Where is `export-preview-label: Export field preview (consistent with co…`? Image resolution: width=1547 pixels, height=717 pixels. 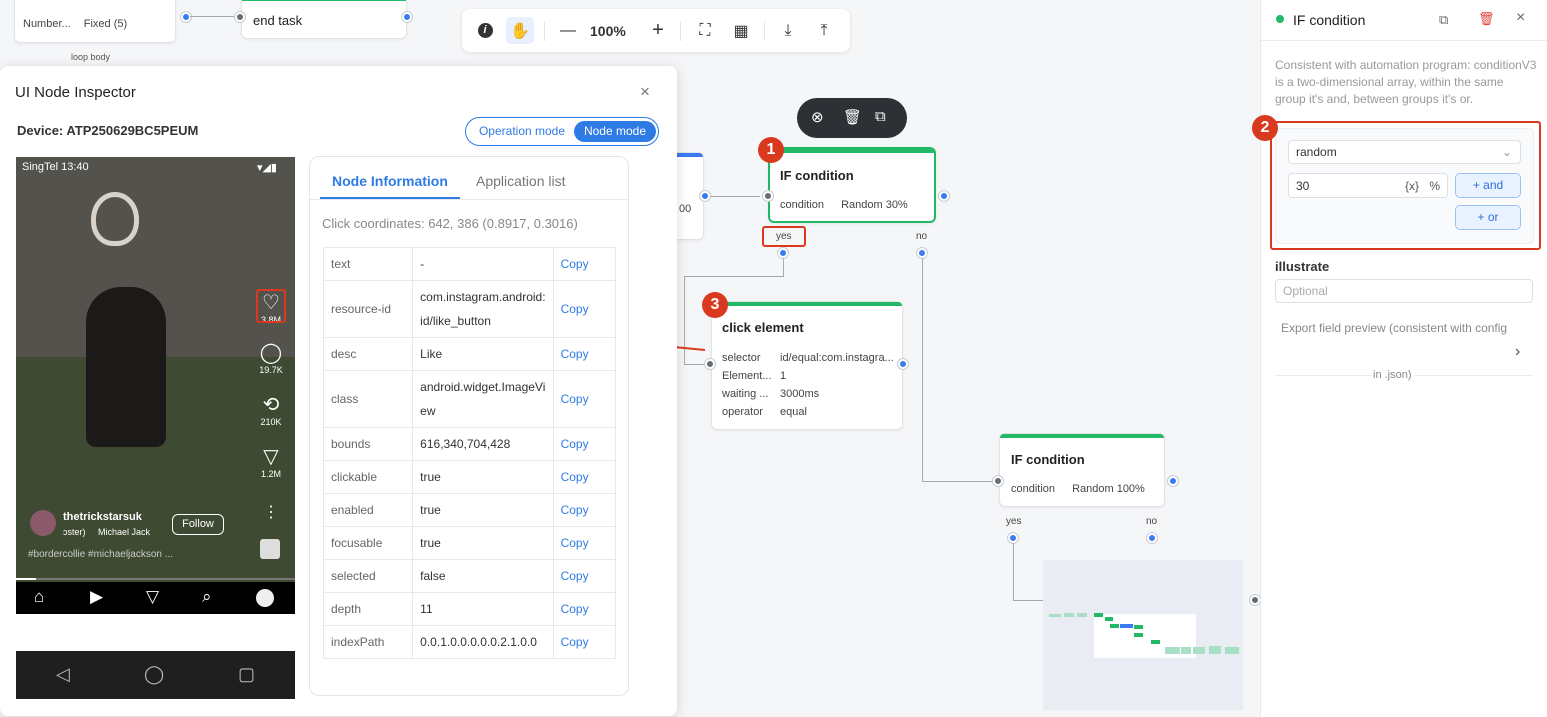
export-preview-label: Export field preview (consistent with co… is located at coordinates (1394, 328).